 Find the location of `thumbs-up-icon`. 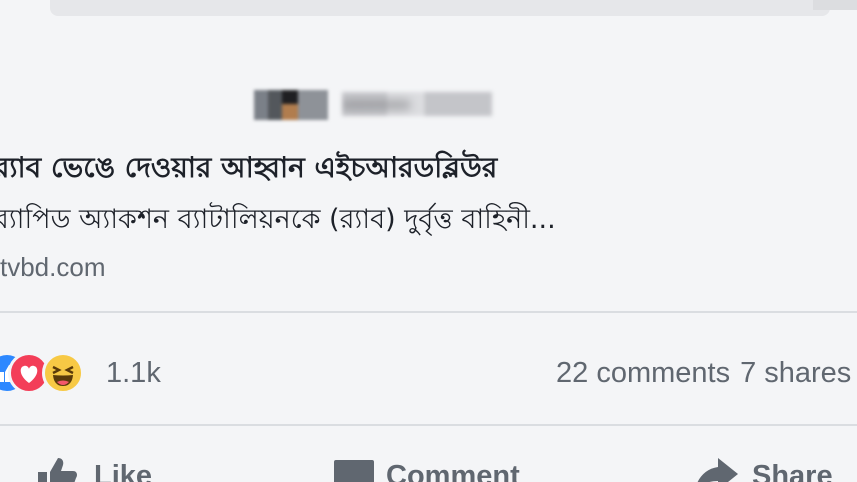

thumbs-up-icon is located at coordinates (60, 468).